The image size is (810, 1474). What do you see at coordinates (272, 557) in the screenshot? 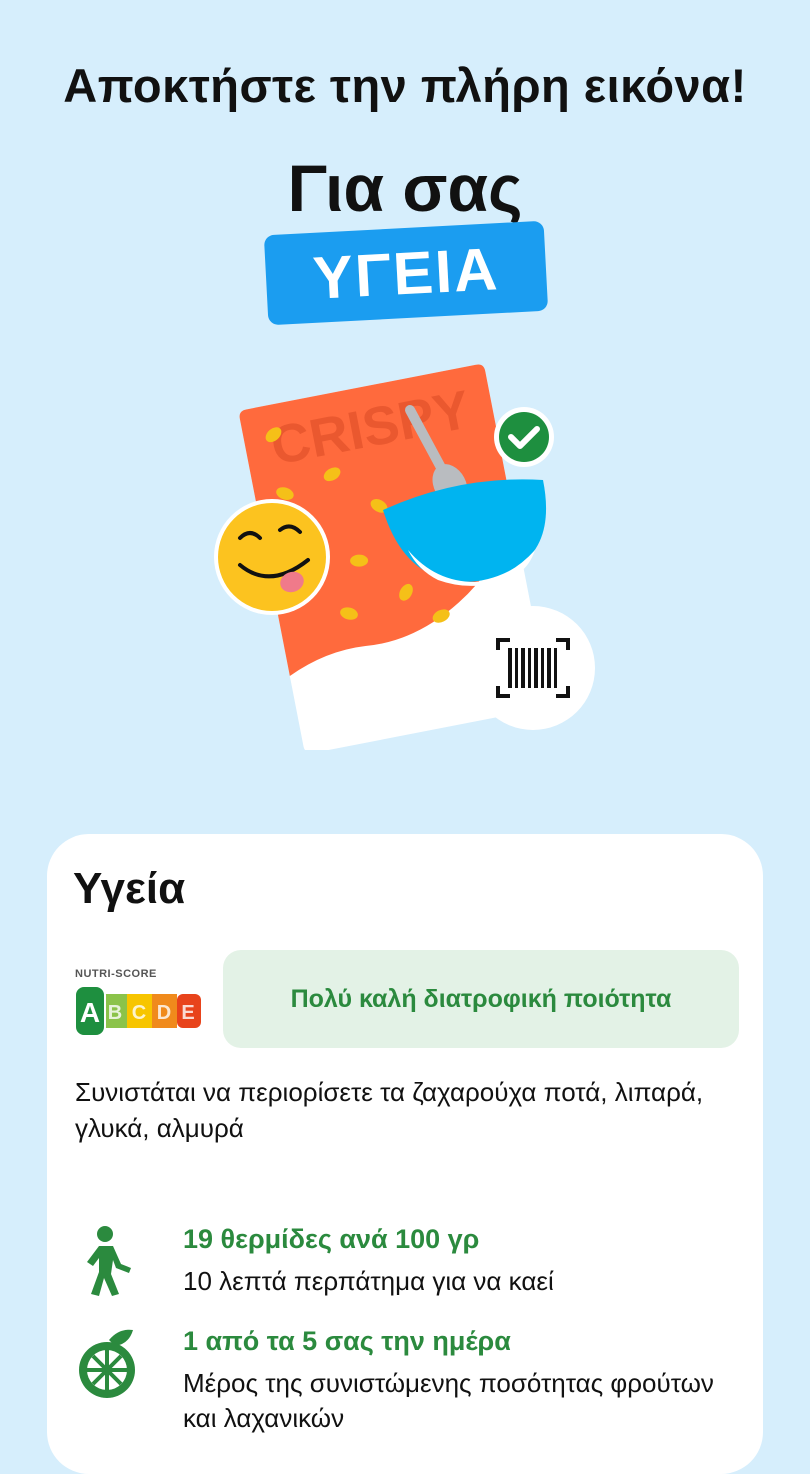
I see `smiley-tongue-icon` at bounding box center [272, 557].